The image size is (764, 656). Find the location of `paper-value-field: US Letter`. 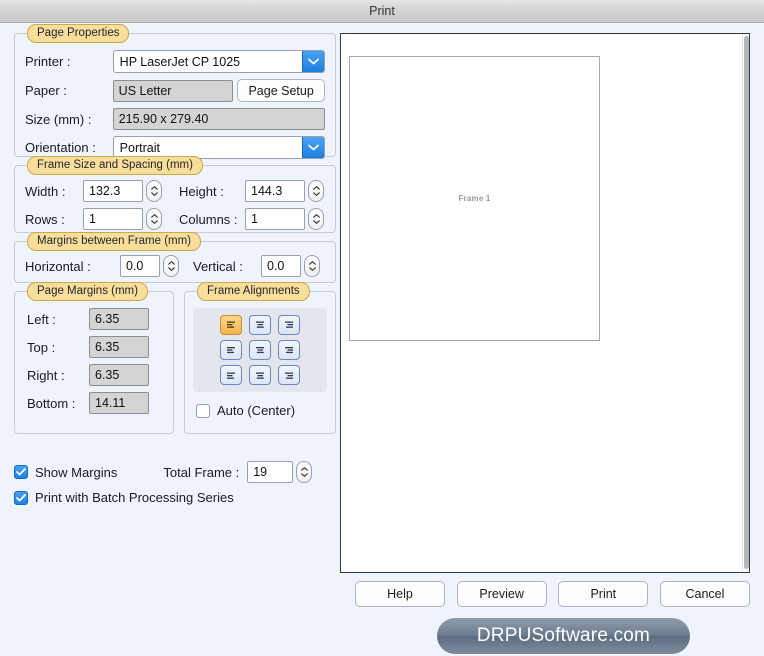

paper-value-field: US Letter is located at coordinates (173, 90).